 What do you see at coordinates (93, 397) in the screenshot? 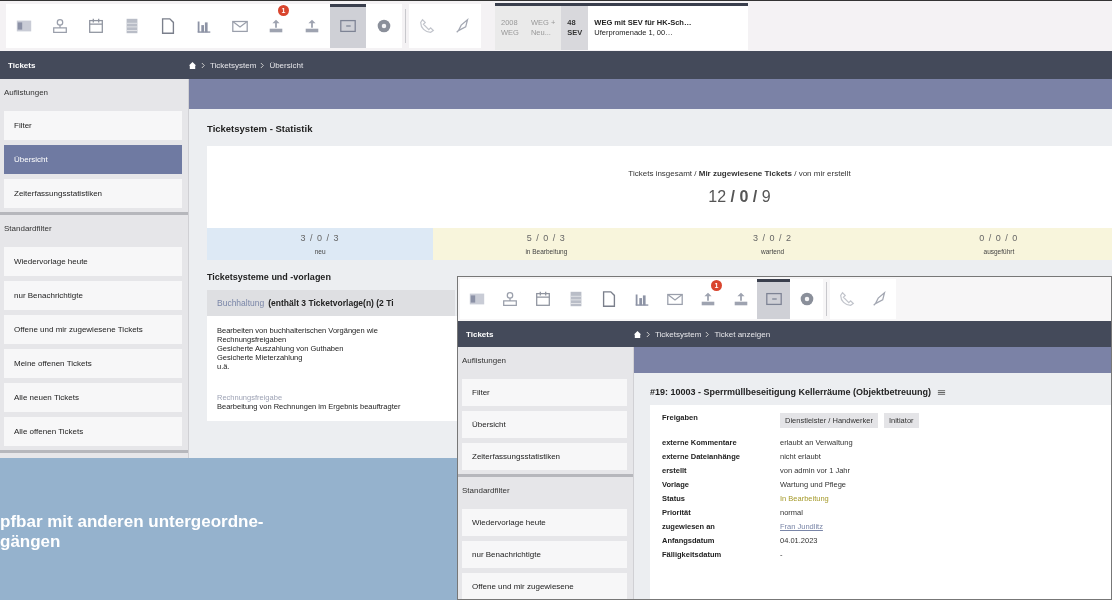
I see `sidebar-item: Alle neuen Tickets` at bounding box center [93, 397].